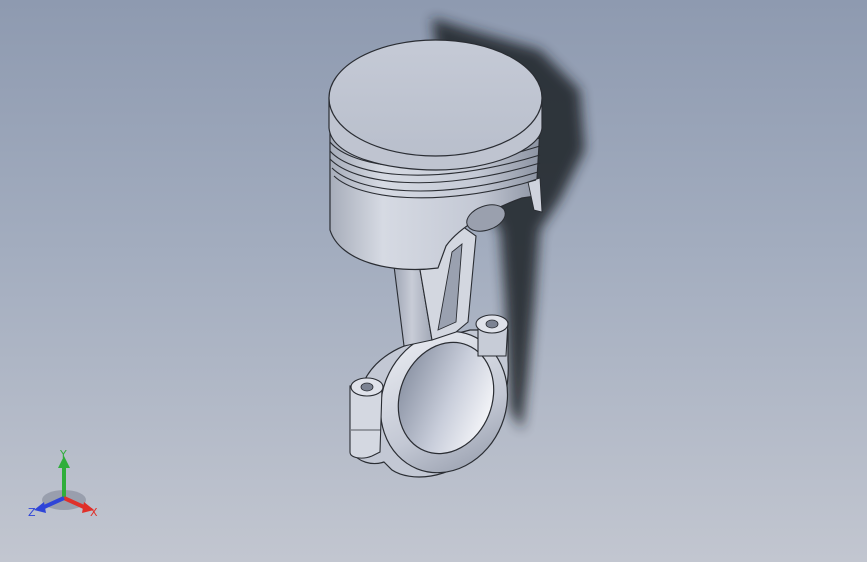  Describe the element at coordinates (94, 512) in the screenshot. I see `triad-x-label: X` at that location.